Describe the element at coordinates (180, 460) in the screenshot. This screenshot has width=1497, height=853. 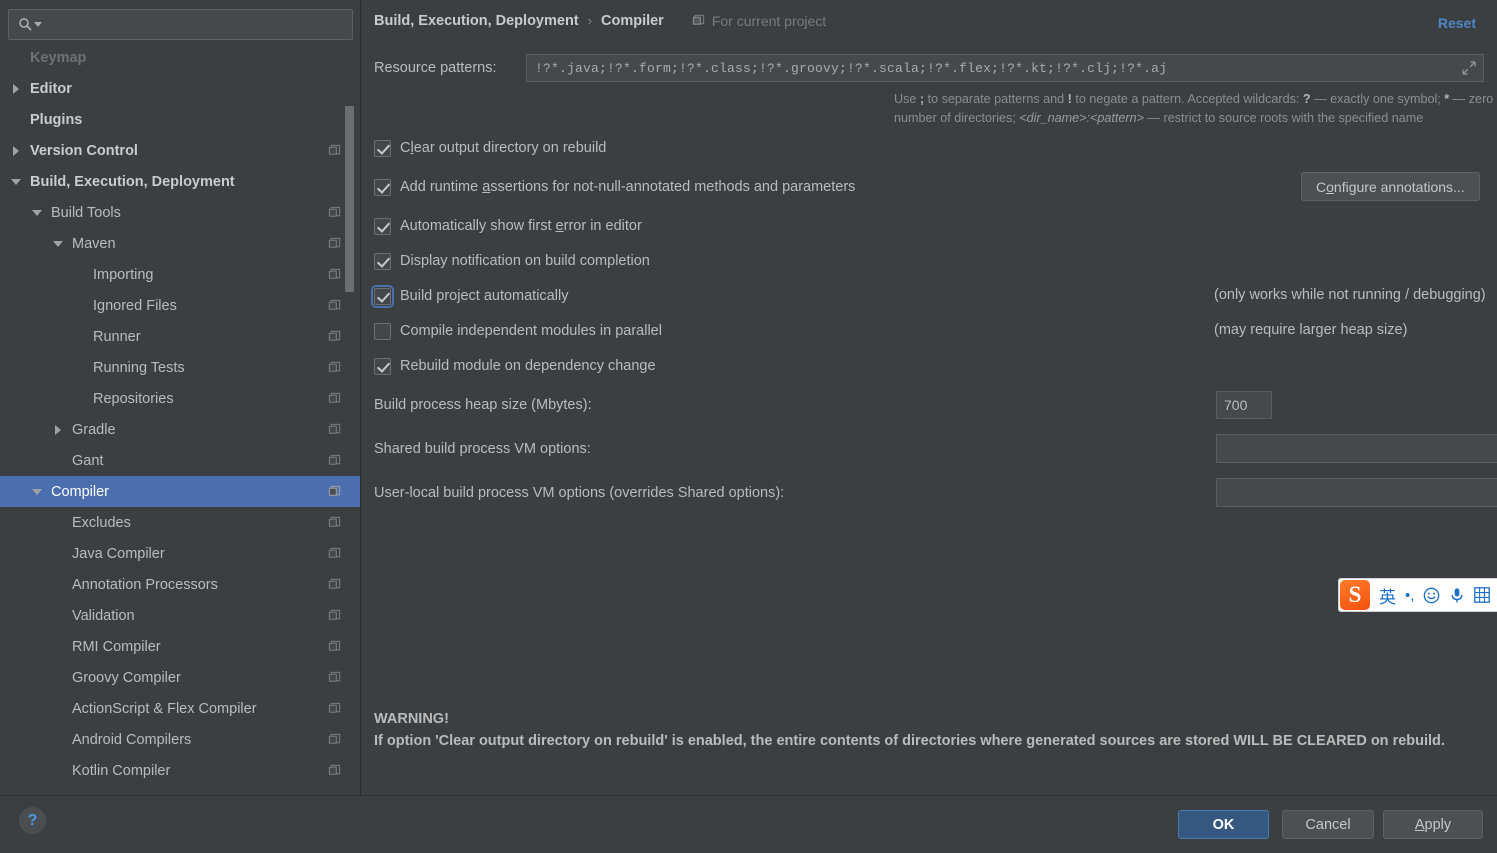
I see `sidebar-item-gant: Gant` at that location.